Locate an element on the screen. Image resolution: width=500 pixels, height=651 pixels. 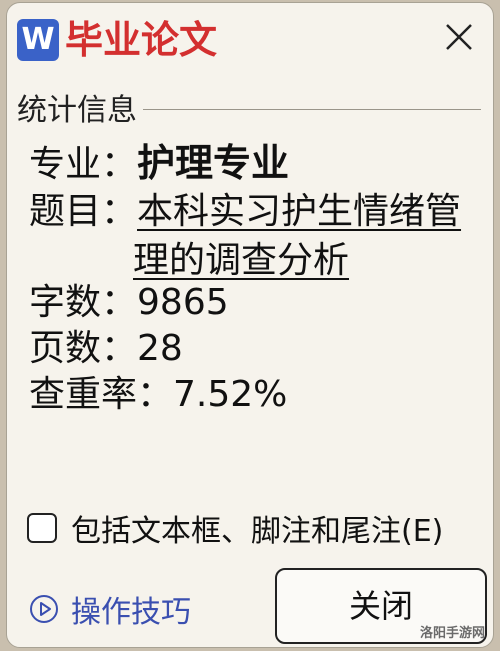
word-app-icon: W is located at coordinates (38, 40).